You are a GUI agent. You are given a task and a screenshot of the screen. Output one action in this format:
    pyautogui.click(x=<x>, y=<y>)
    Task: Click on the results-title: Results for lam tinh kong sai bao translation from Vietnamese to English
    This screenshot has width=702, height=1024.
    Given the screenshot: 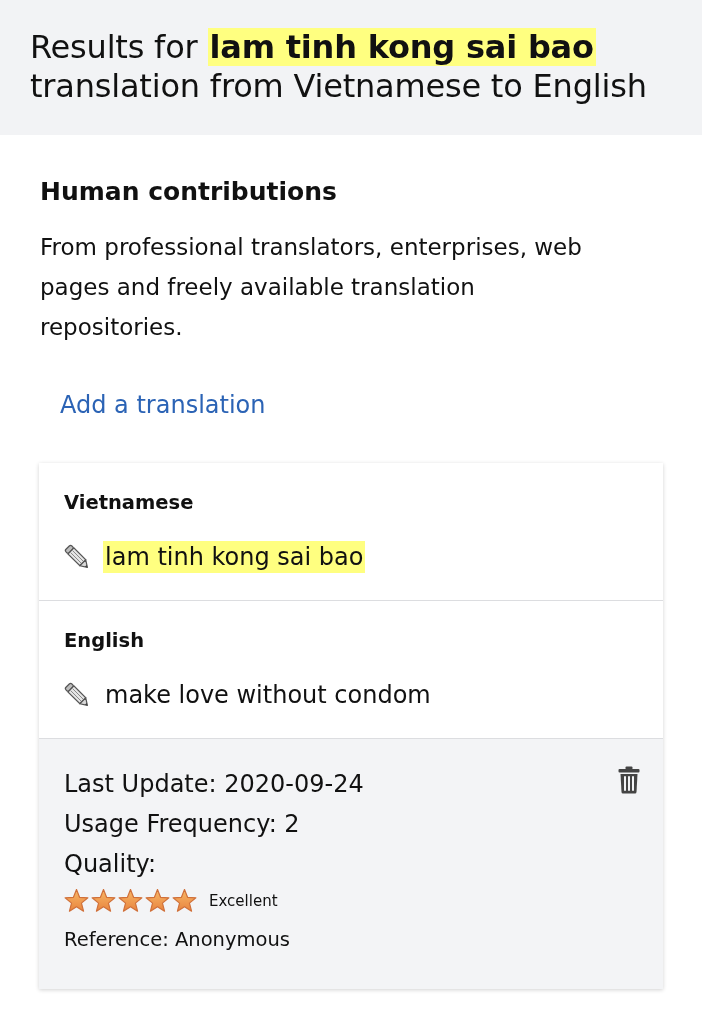 What is the action you would take?
    pyautogui.click(x=339, y=67)
    